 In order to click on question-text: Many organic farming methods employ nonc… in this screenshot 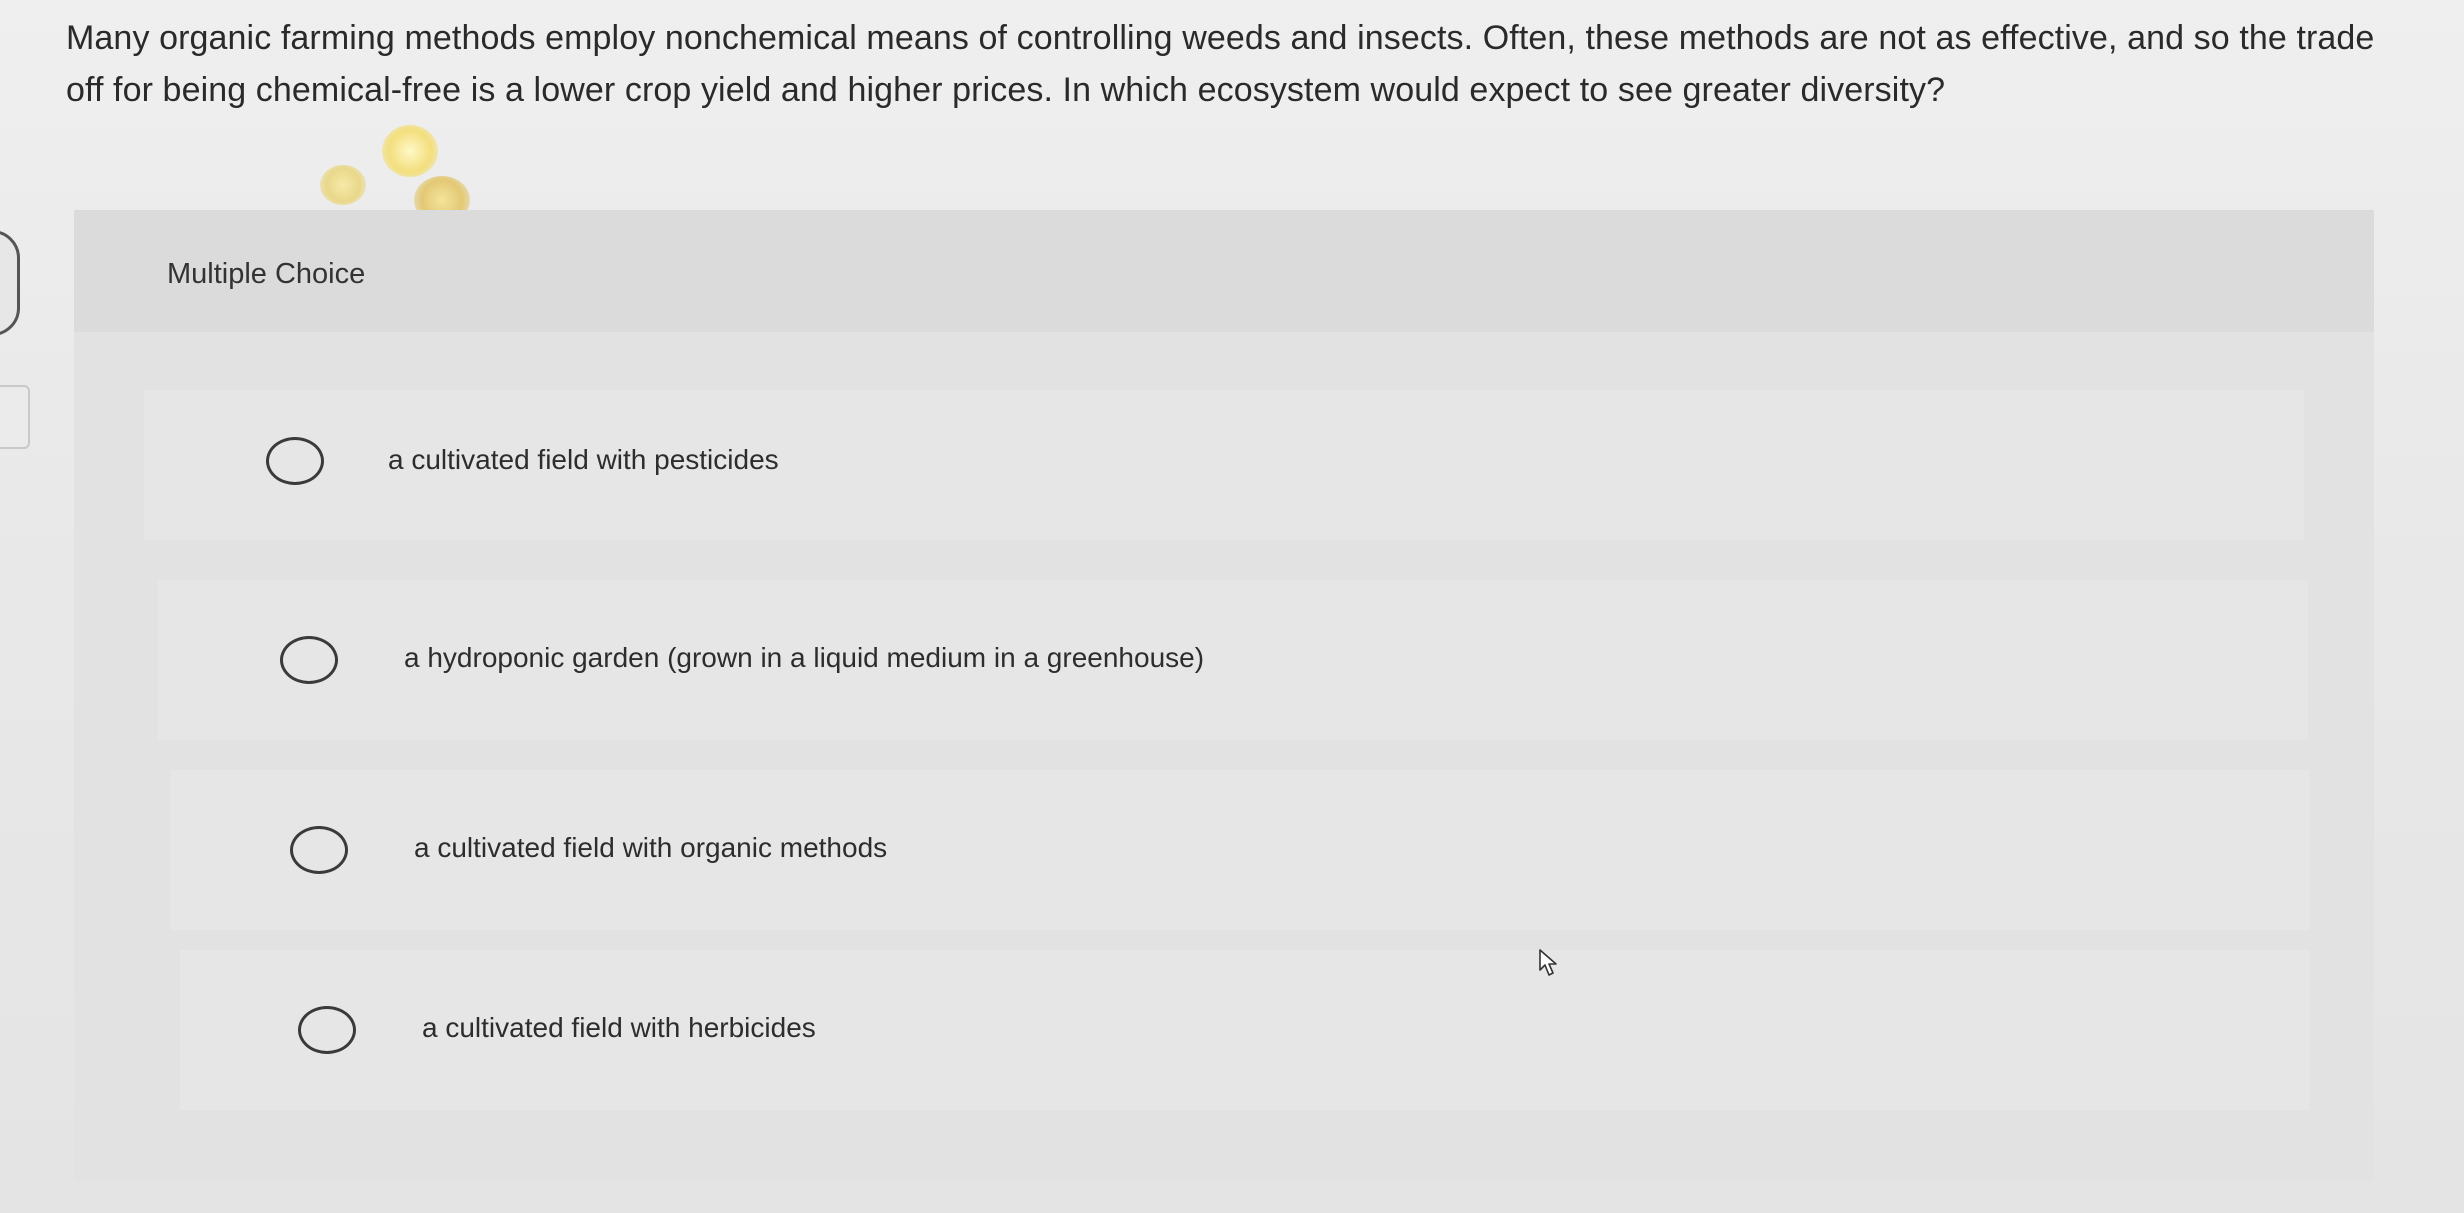, I will do `click(1220, 64)`.